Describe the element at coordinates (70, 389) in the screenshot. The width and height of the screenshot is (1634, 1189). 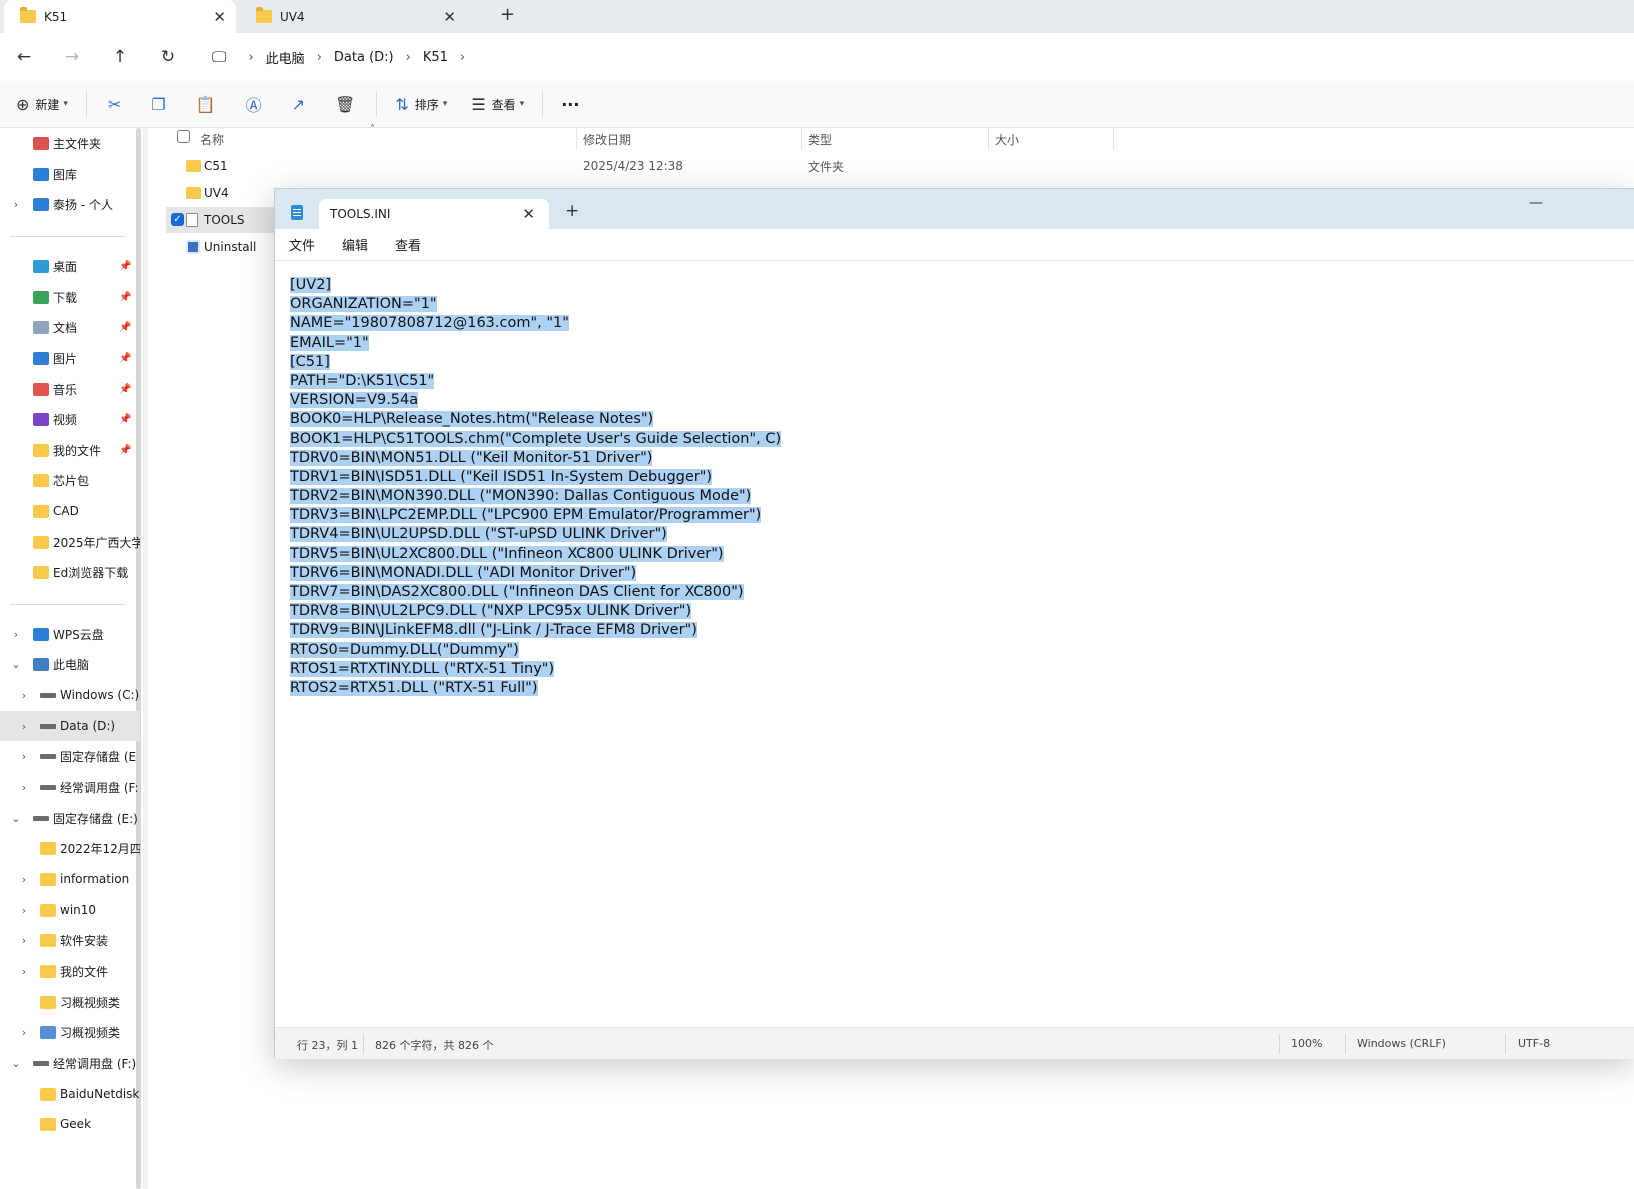
I see `sidebar-item: 音乐 📌` at that location.